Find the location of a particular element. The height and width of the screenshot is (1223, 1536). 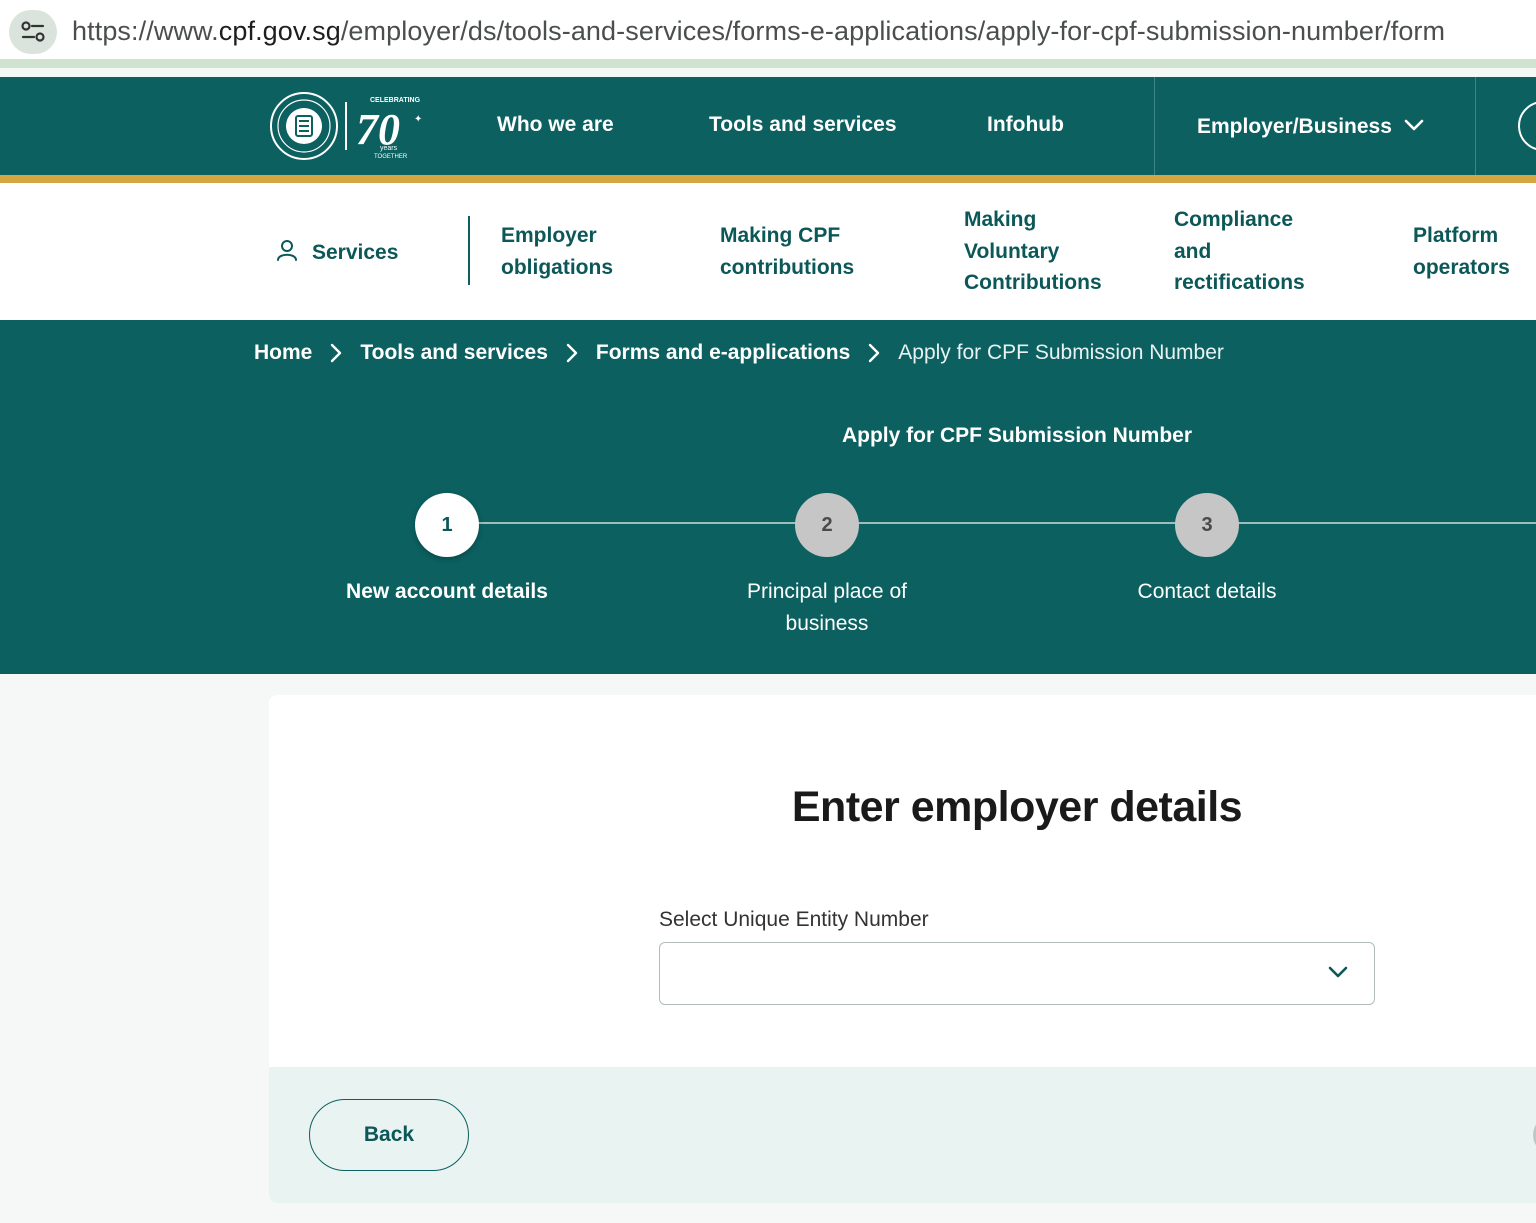

step-2-label: Principal place of business is located at coordinates (827, 607).